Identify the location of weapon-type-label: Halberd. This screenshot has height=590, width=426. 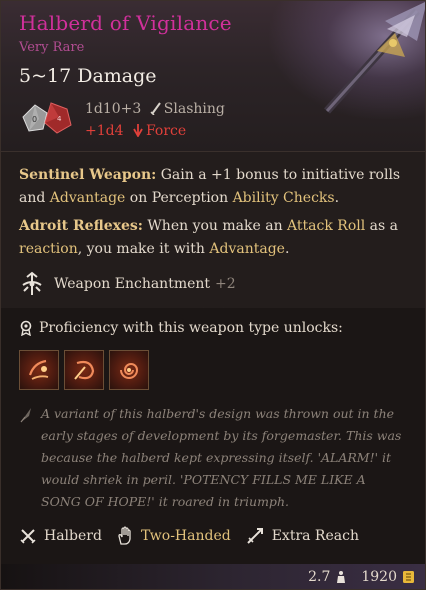
(73, 536).